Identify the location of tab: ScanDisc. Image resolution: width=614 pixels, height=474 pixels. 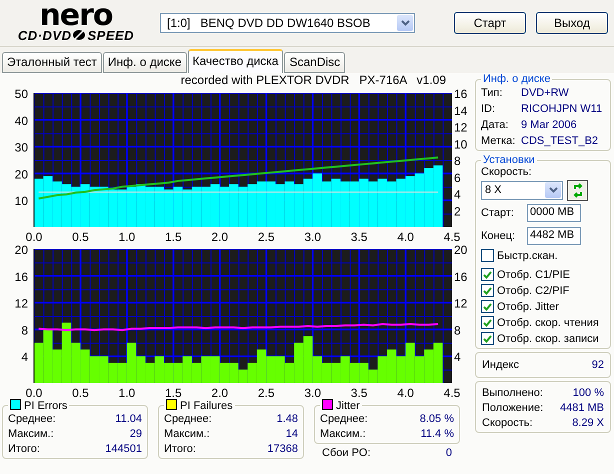
(315, 62).